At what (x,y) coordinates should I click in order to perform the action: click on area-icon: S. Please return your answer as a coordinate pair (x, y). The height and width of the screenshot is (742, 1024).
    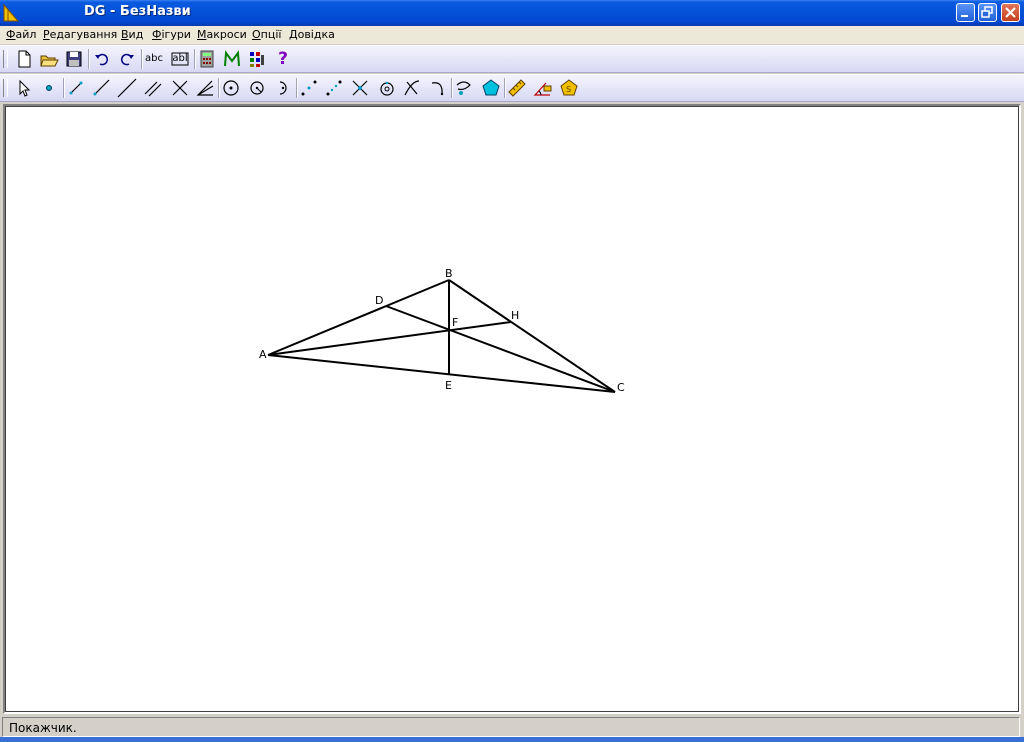
    Looking at the image, I should click on (569, 88).